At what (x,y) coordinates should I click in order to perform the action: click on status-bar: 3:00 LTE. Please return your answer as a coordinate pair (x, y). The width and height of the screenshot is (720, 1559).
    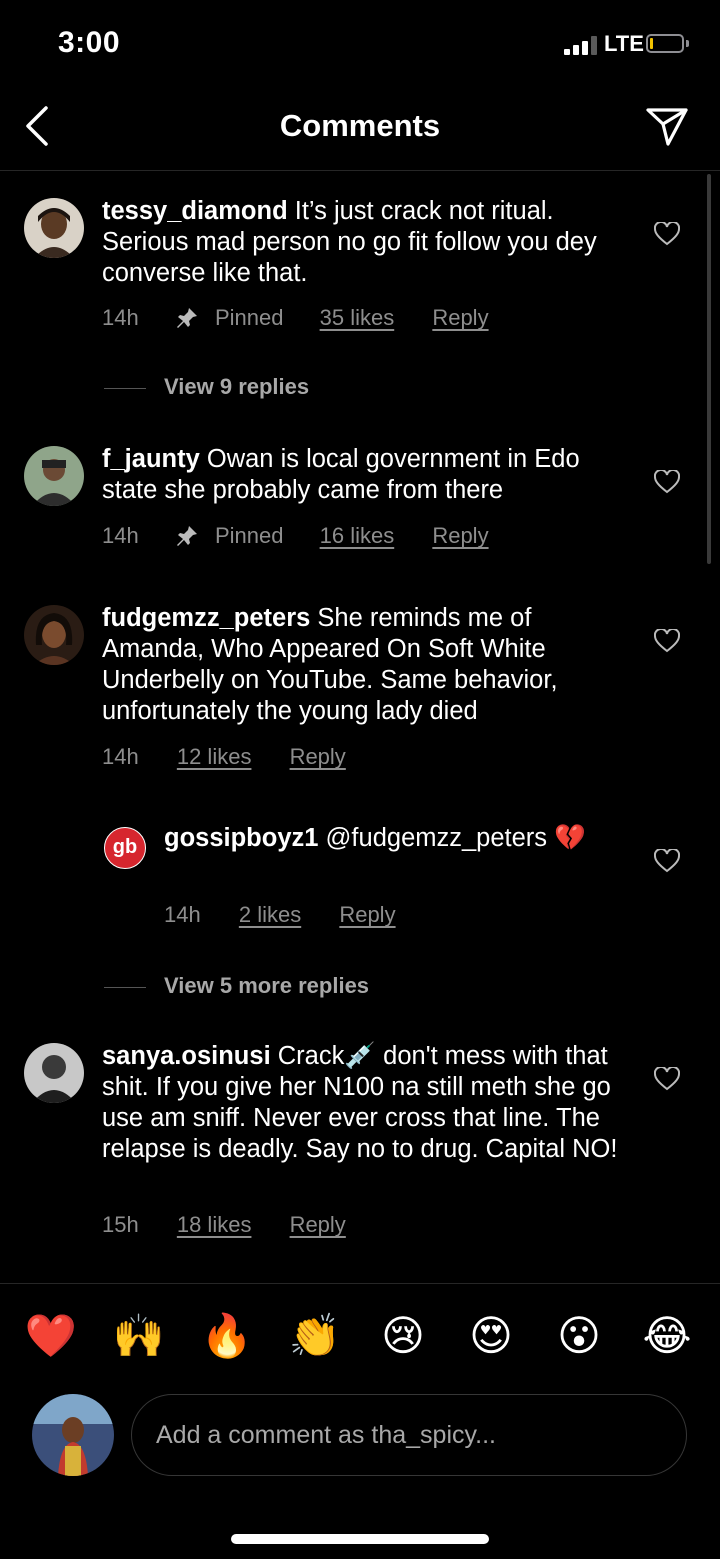
    Looking at the image, I should click on (360, 45).